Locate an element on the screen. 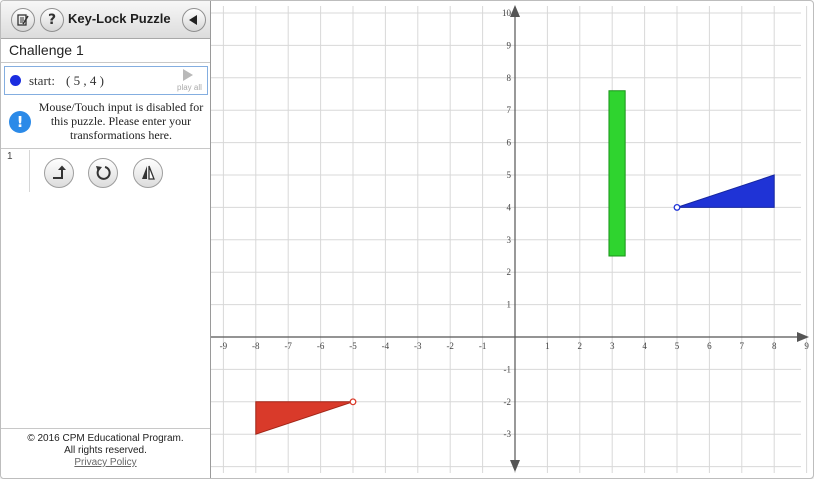 This screenshot has height=479, width=814. x-tick-label: 5 is located at coordinates (677, 346).